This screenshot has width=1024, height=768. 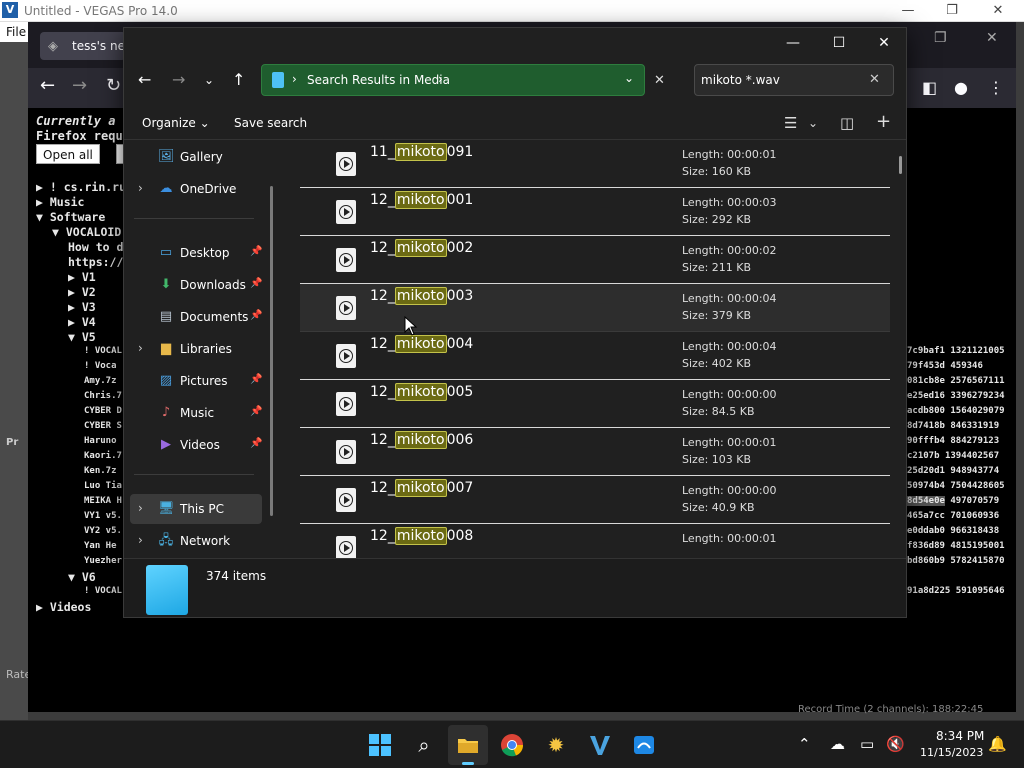 I want to click on menu-icon: ⋮, so click(x=996, y=87).